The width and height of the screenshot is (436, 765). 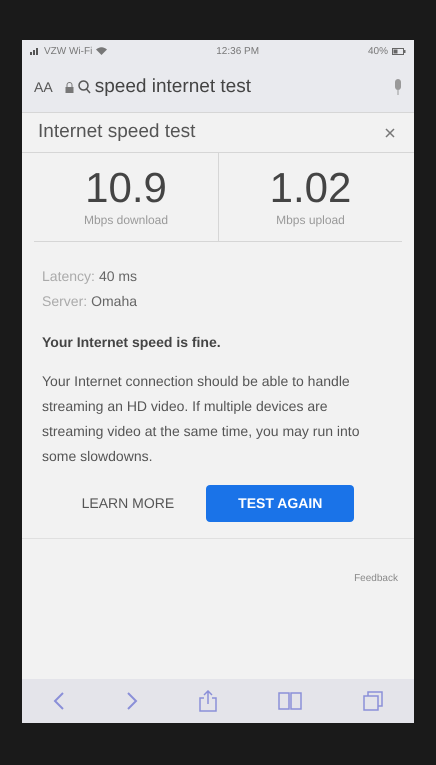 I want to click on speed-value: 10.9, so click(x=126, y=188).